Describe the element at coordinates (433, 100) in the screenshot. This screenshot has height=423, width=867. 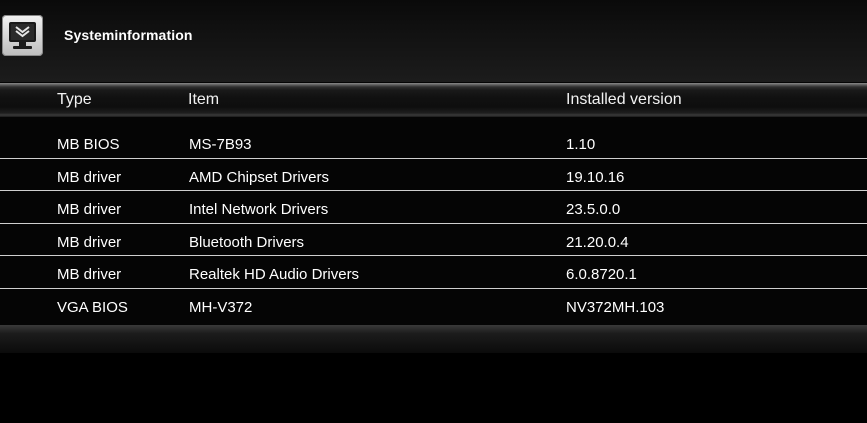
I see `table-header: Type Item Installed version` at that location.